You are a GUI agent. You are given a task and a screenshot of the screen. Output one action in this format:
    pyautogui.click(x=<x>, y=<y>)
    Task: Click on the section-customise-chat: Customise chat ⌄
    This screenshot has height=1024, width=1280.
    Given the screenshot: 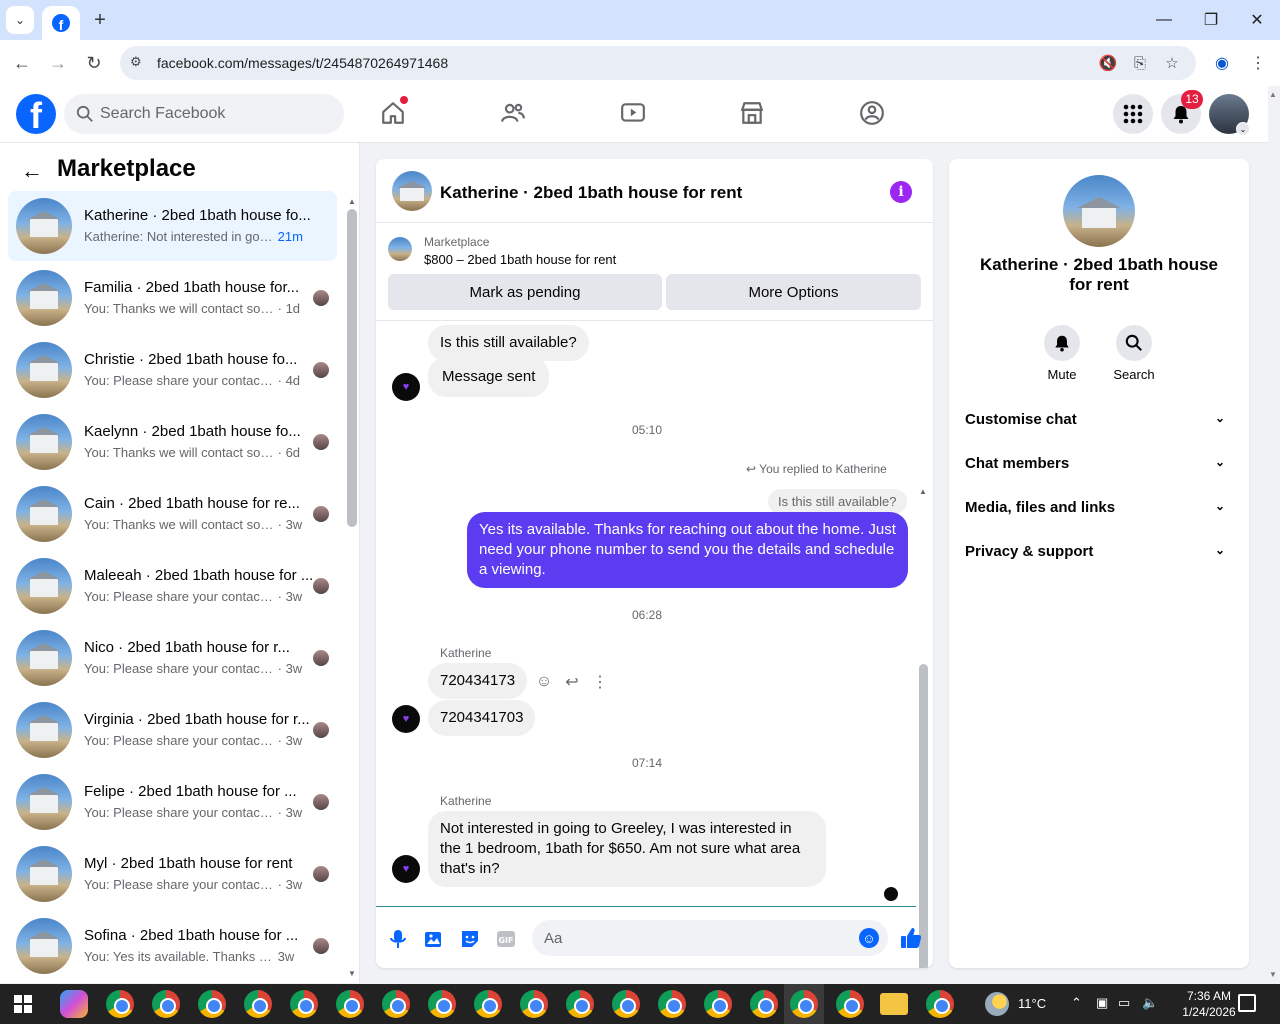 What is the action you would take?
    pyautogui.click(x=1099, y=421)
    